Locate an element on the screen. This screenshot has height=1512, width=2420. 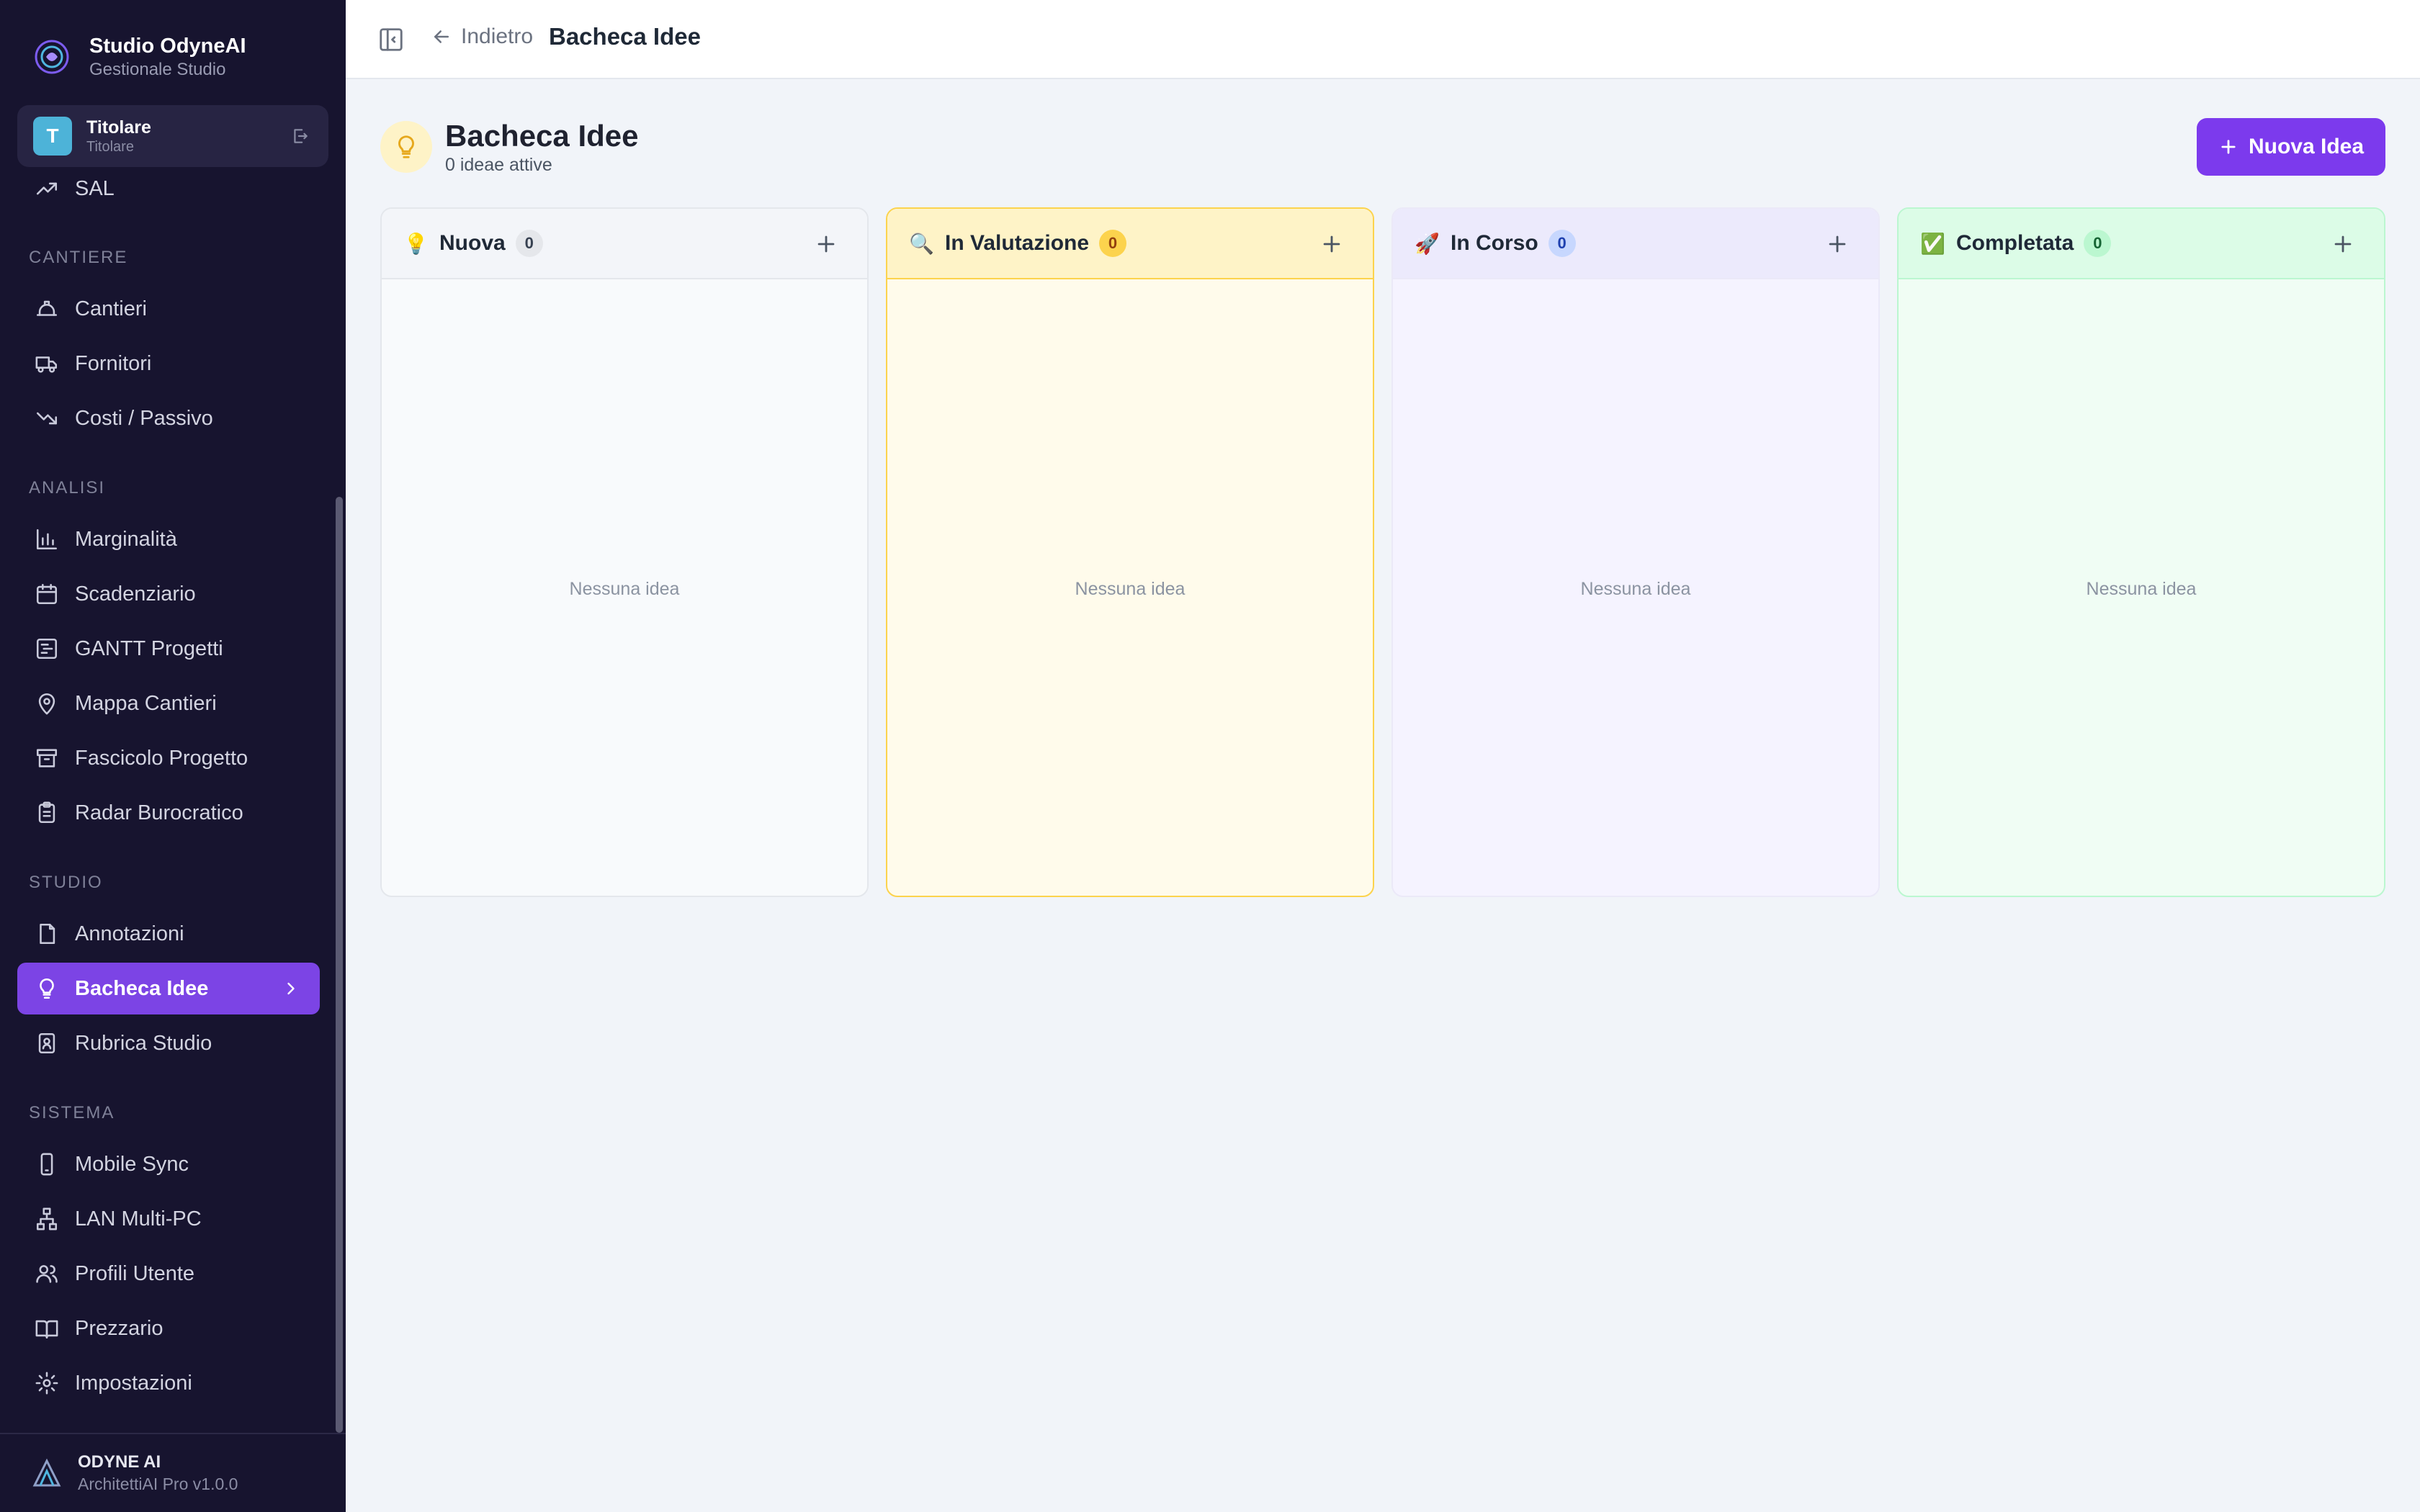
page-header: Bacheca Idee 0 ideae attive is located at coordinates (509, 147).